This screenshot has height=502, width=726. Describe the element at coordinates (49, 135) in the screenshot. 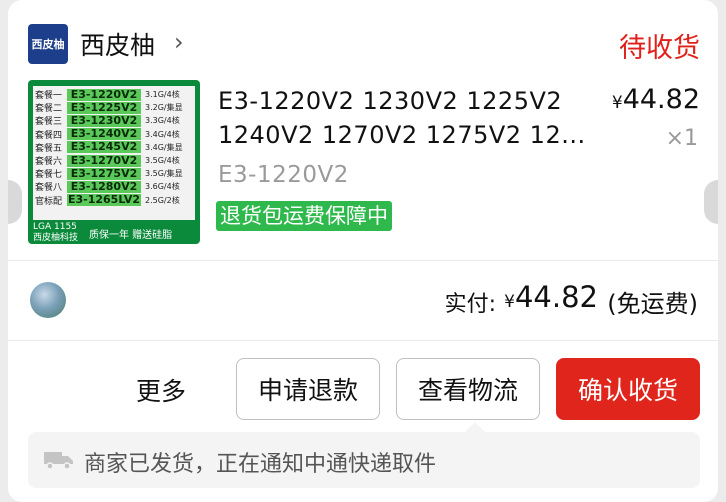

I see `thumb-package: 套餐四` at that location.